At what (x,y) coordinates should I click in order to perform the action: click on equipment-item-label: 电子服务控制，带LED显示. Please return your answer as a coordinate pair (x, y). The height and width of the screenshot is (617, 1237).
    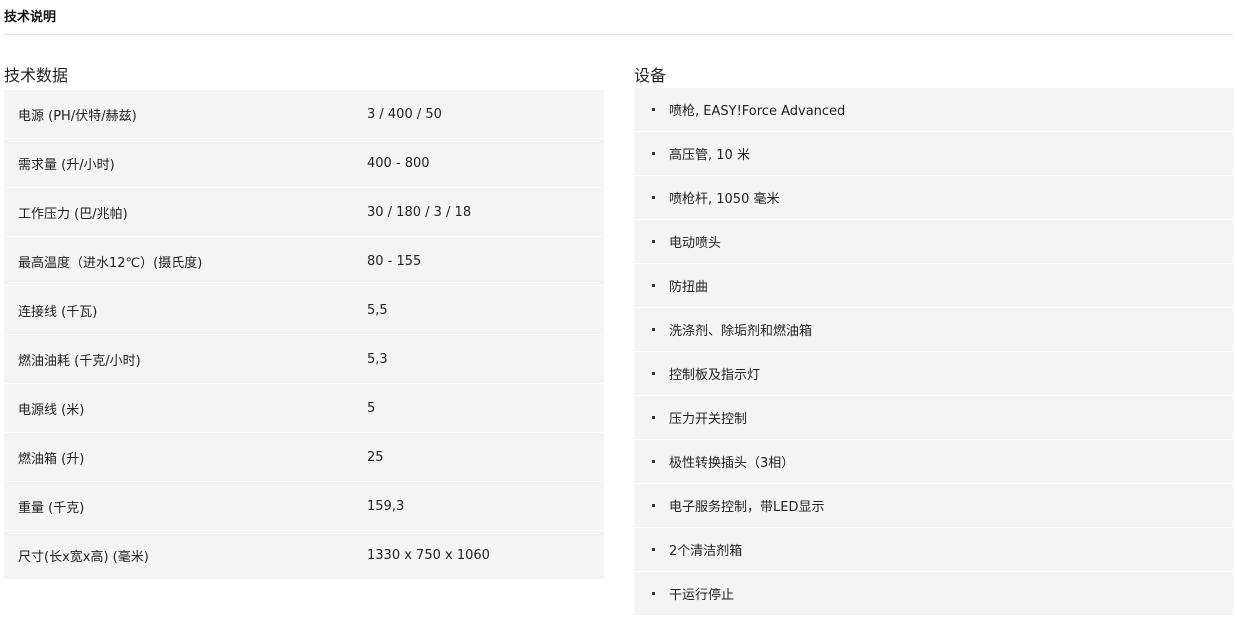
    Looking at the image, I should click on (747, 507).